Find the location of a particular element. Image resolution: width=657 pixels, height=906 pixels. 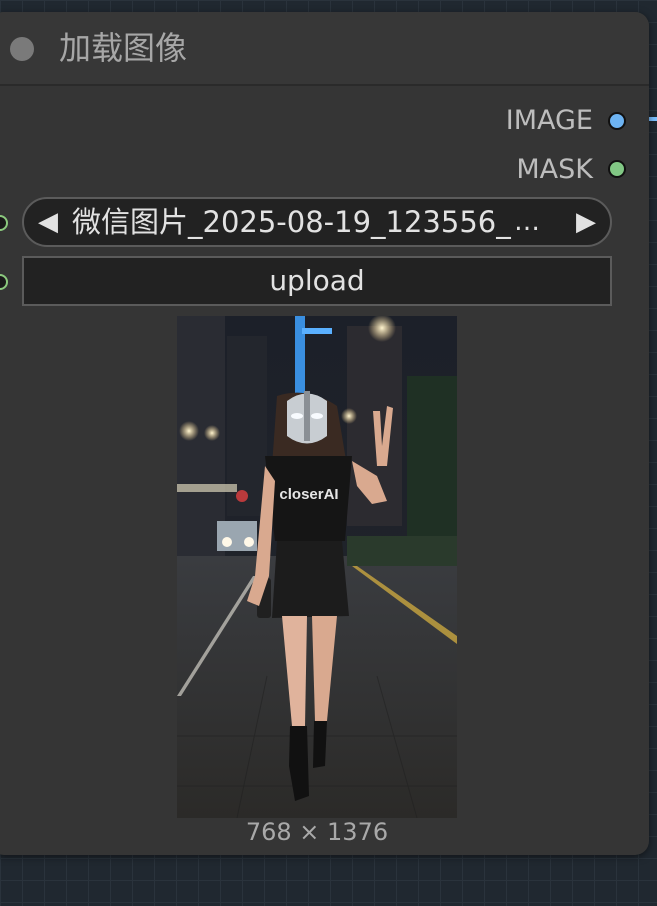

output-label-mask: MASK is located at coordinates (554, 169).